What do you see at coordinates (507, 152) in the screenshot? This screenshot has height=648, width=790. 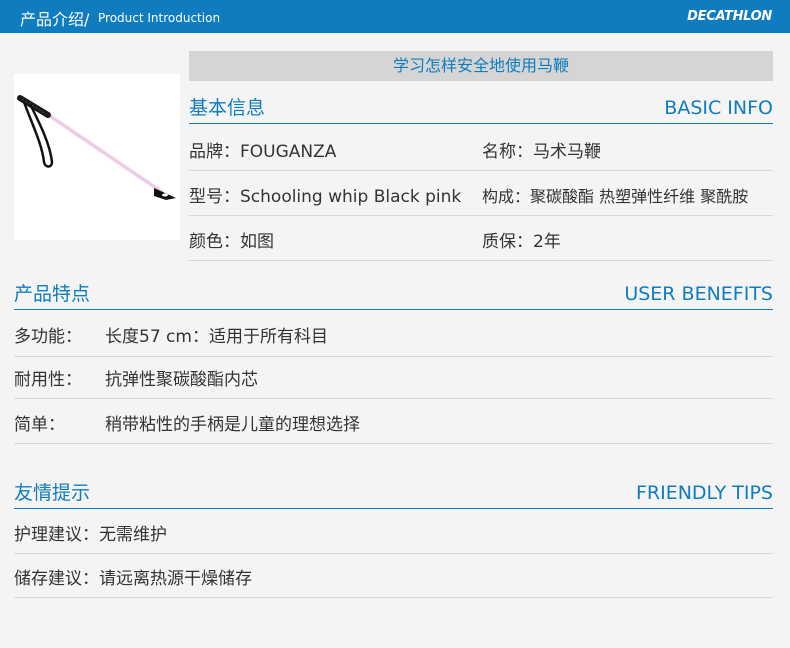 I see `name-label: 名称：` at bounding box center [507, 152].